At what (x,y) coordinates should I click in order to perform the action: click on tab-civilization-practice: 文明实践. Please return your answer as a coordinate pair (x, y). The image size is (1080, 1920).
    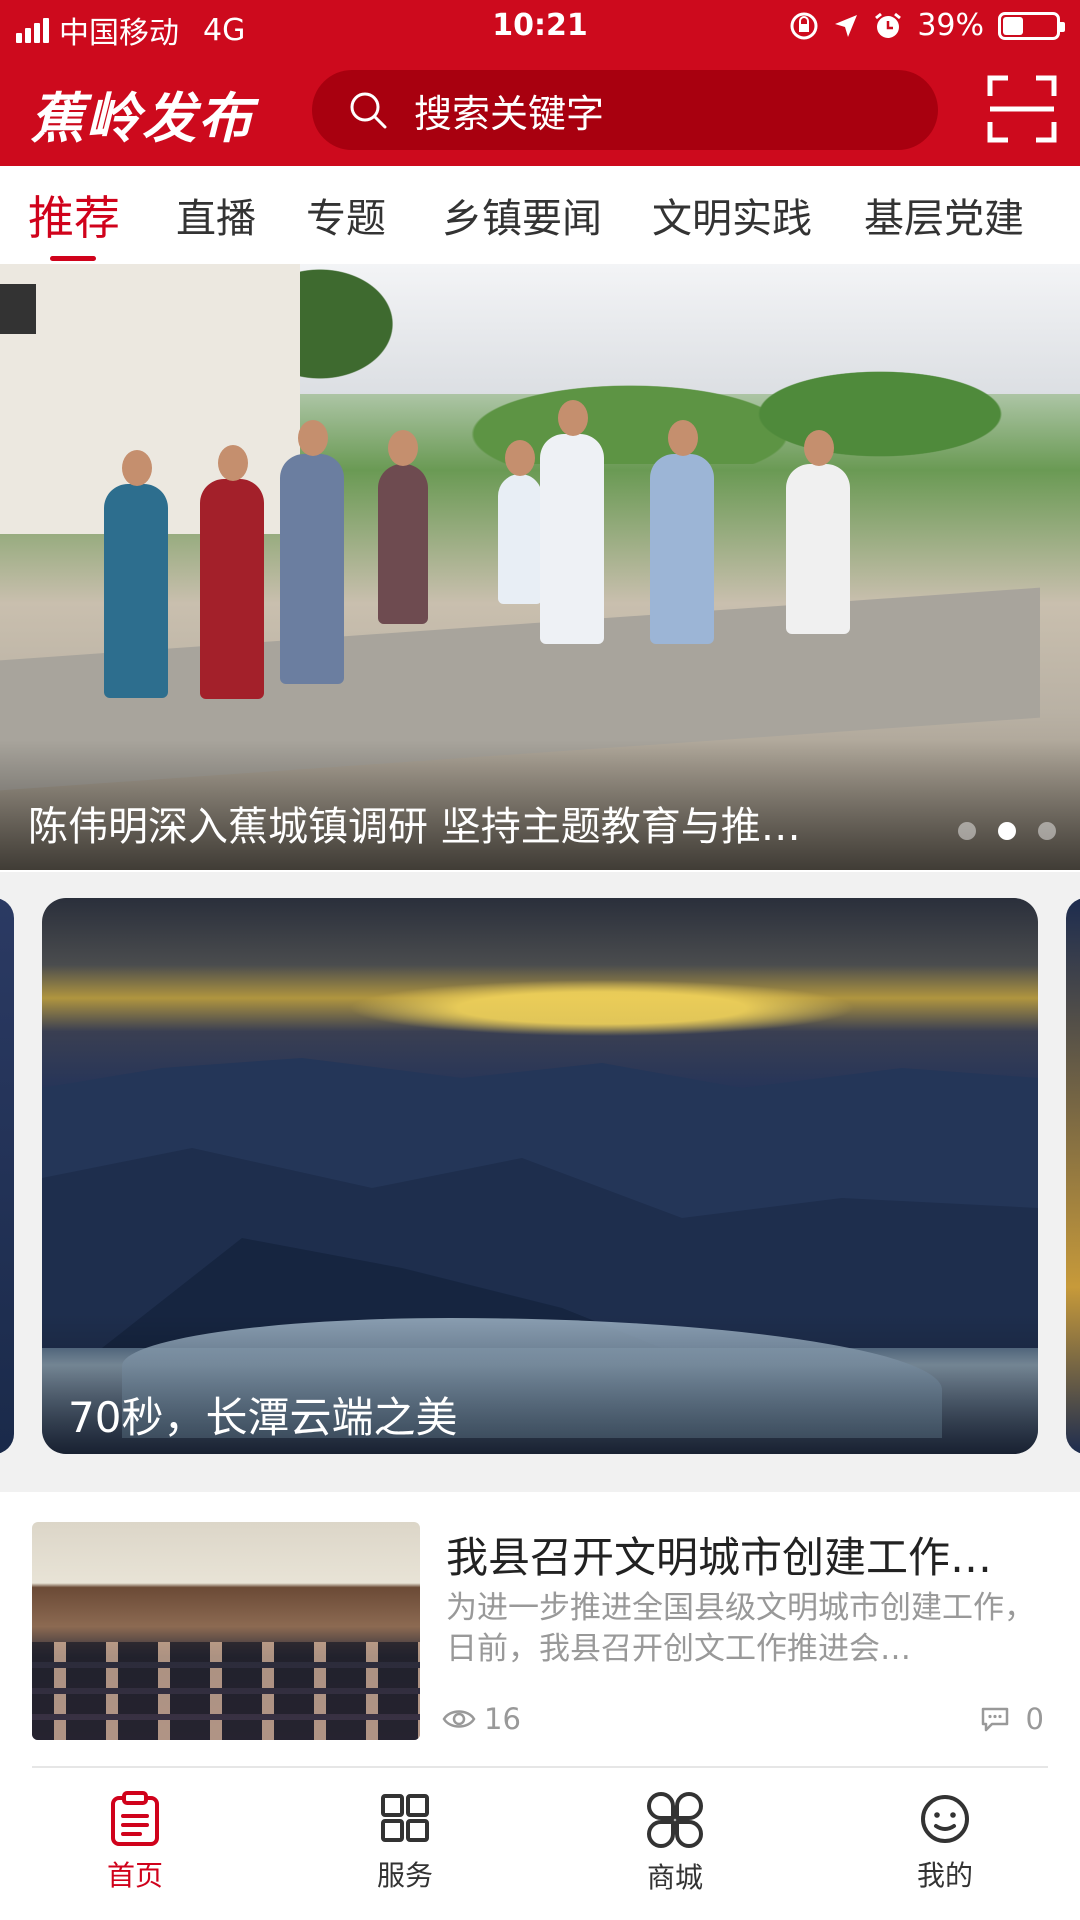
    Looking at the image, I should click on (732, 215).